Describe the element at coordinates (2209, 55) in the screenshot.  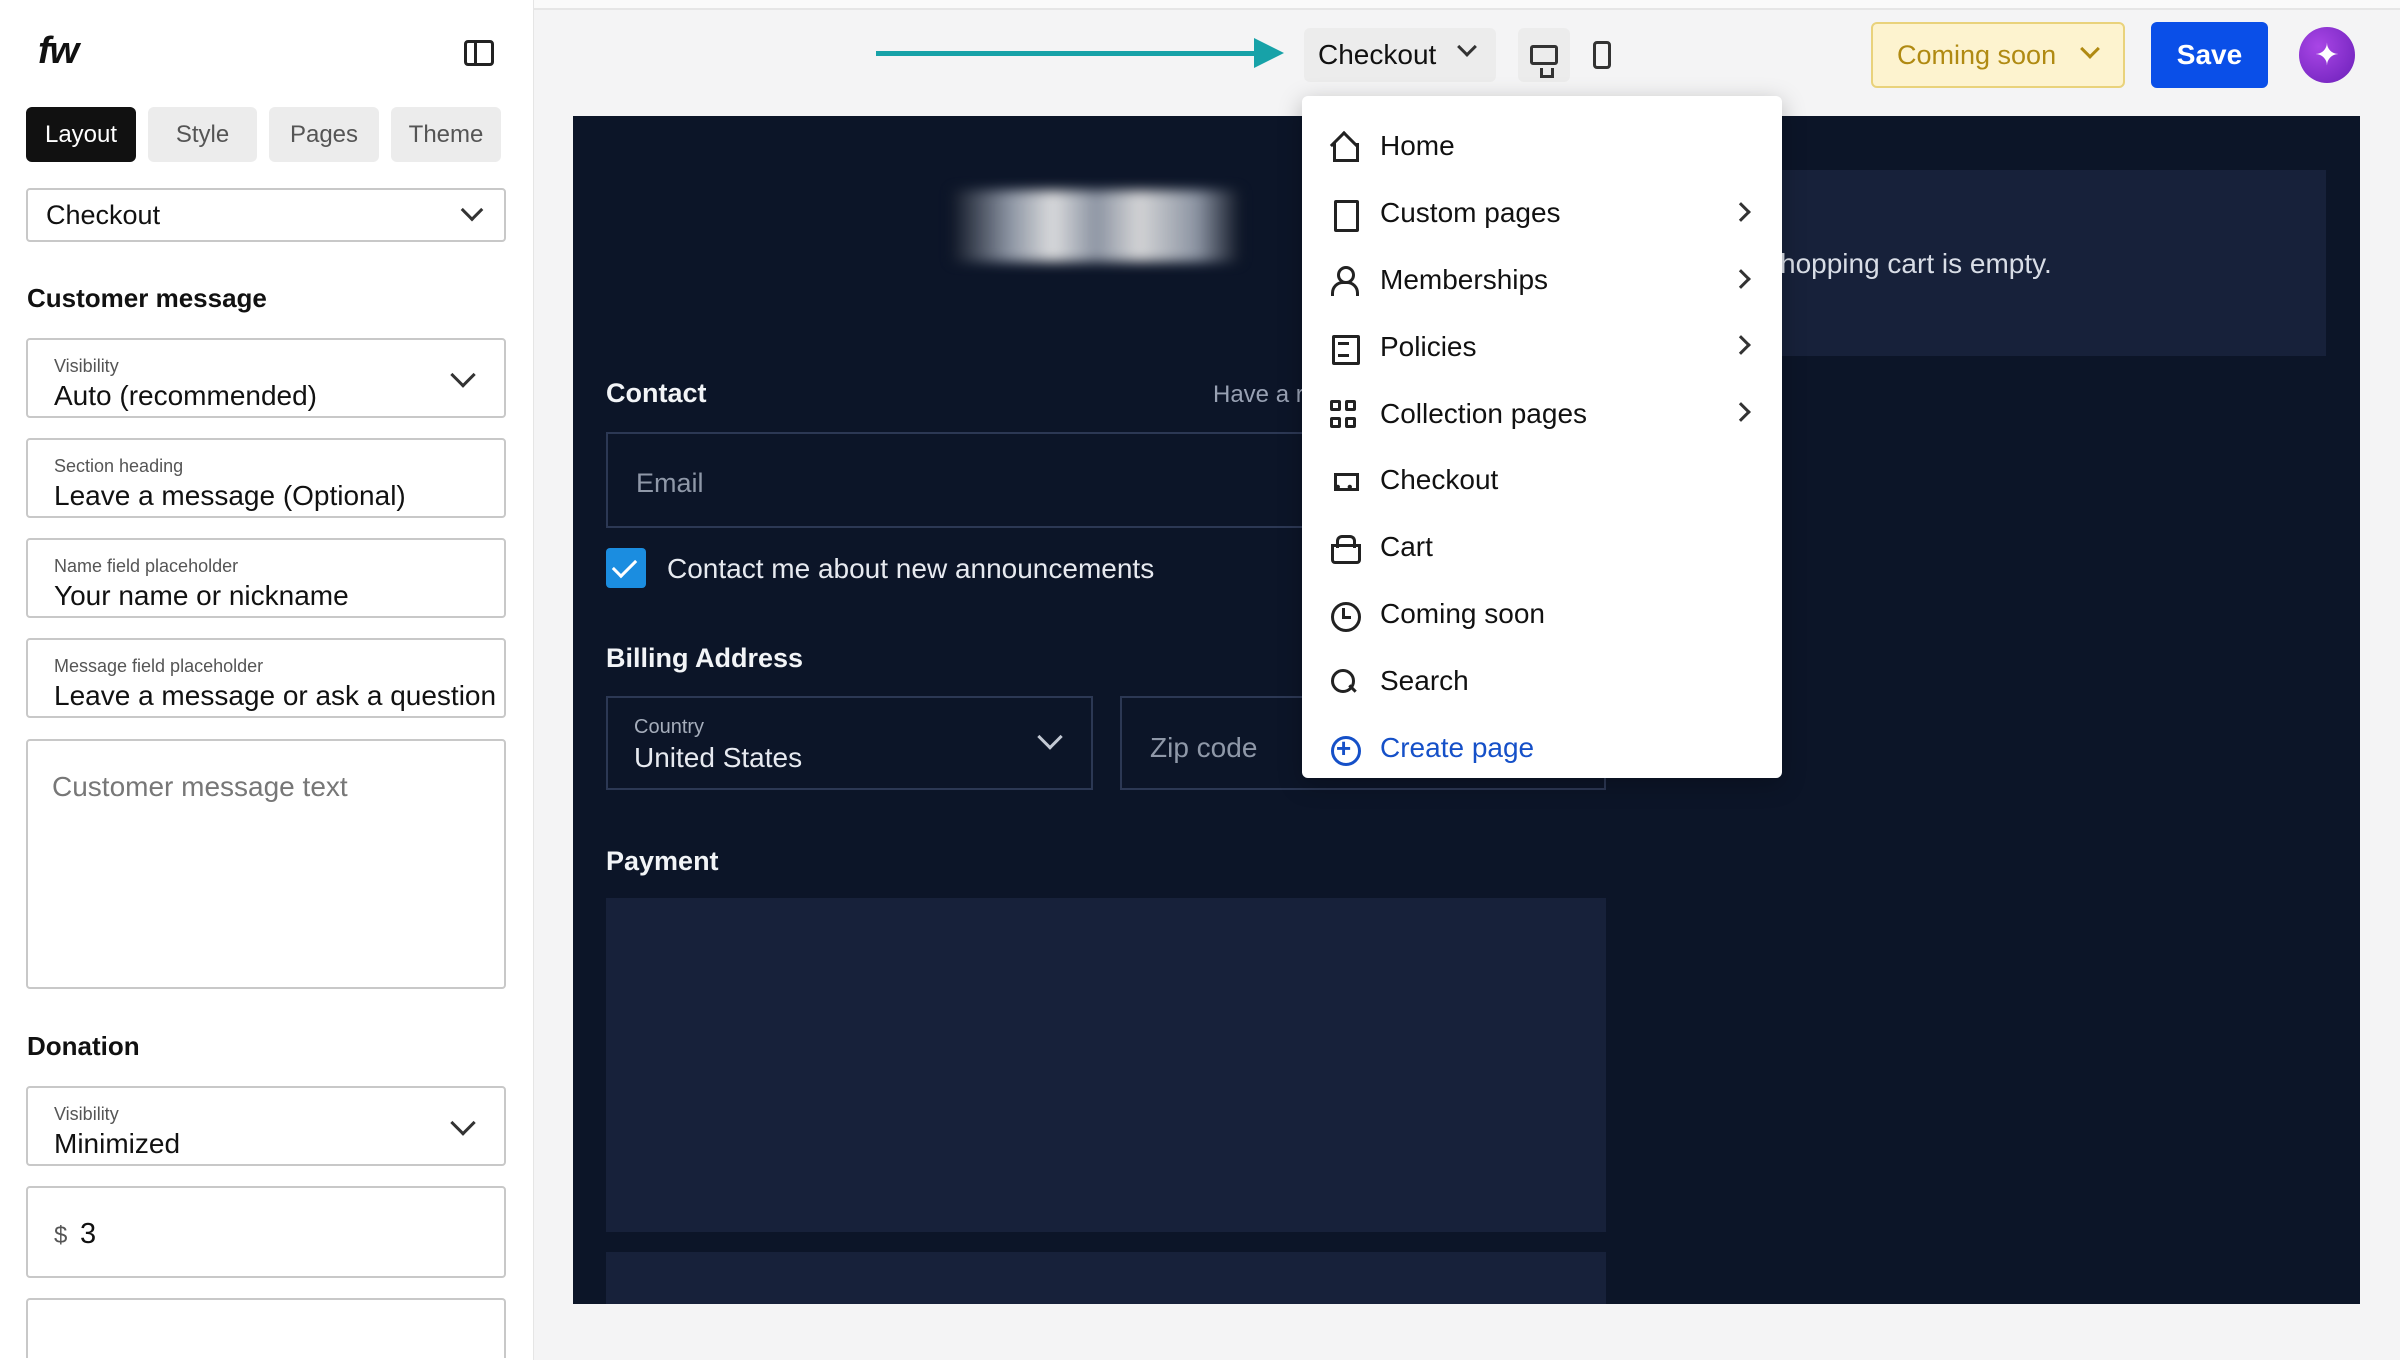
I see `save-button: Save` at that location.